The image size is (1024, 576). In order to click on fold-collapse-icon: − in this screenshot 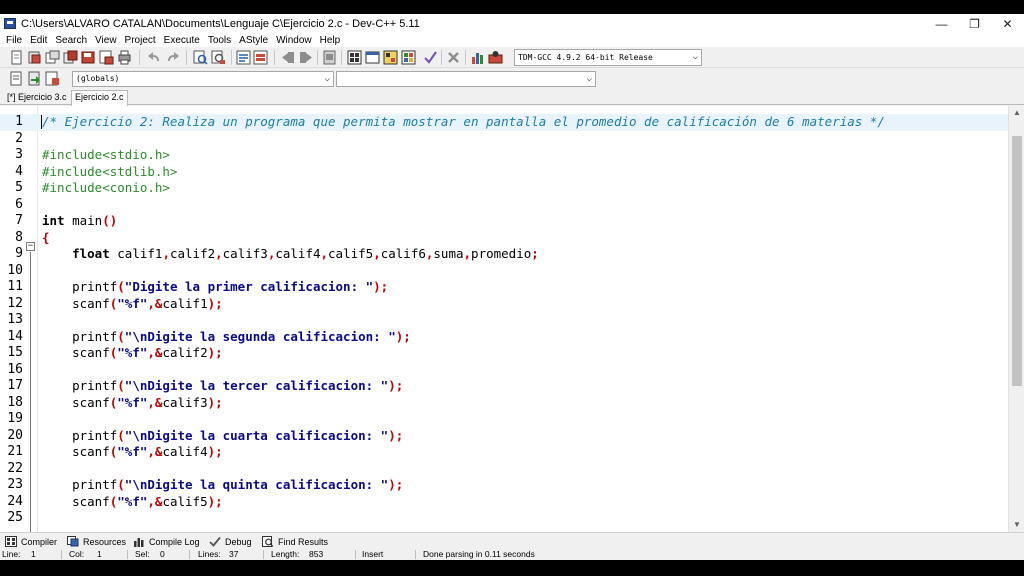, I will do `click(30, 246)`.